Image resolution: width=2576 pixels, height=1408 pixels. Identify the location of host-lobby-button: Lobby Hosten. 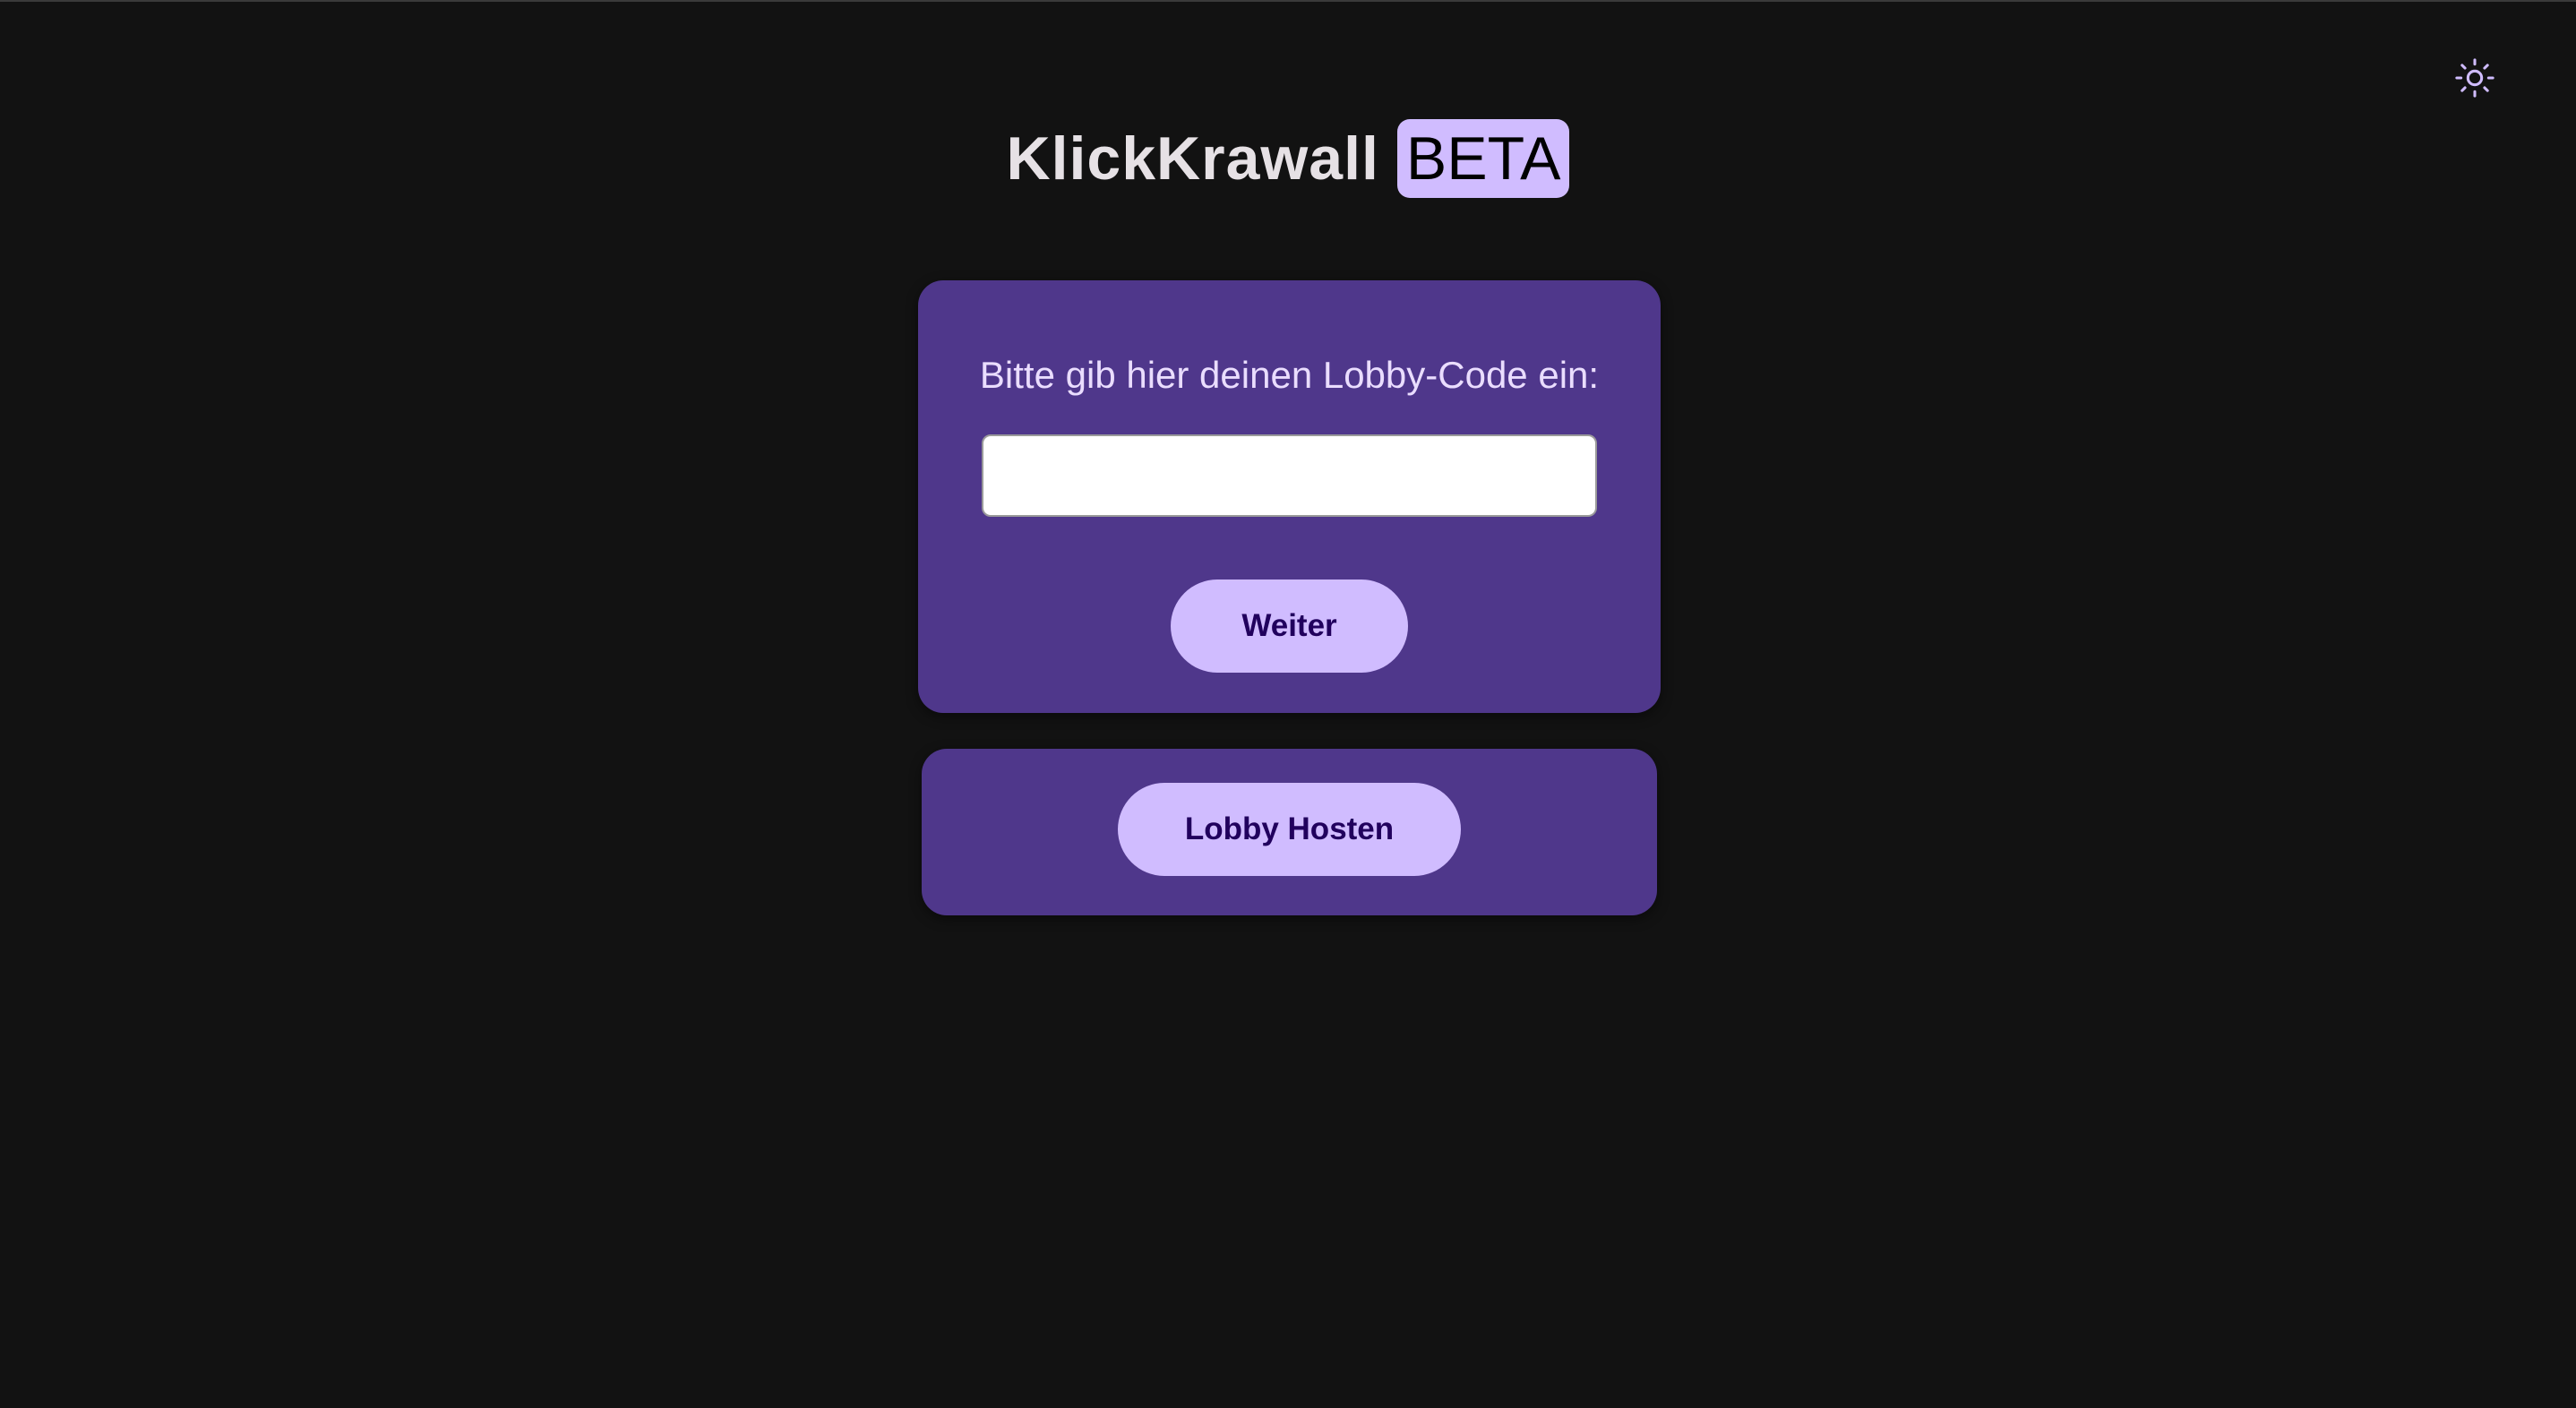
(1289, 829).